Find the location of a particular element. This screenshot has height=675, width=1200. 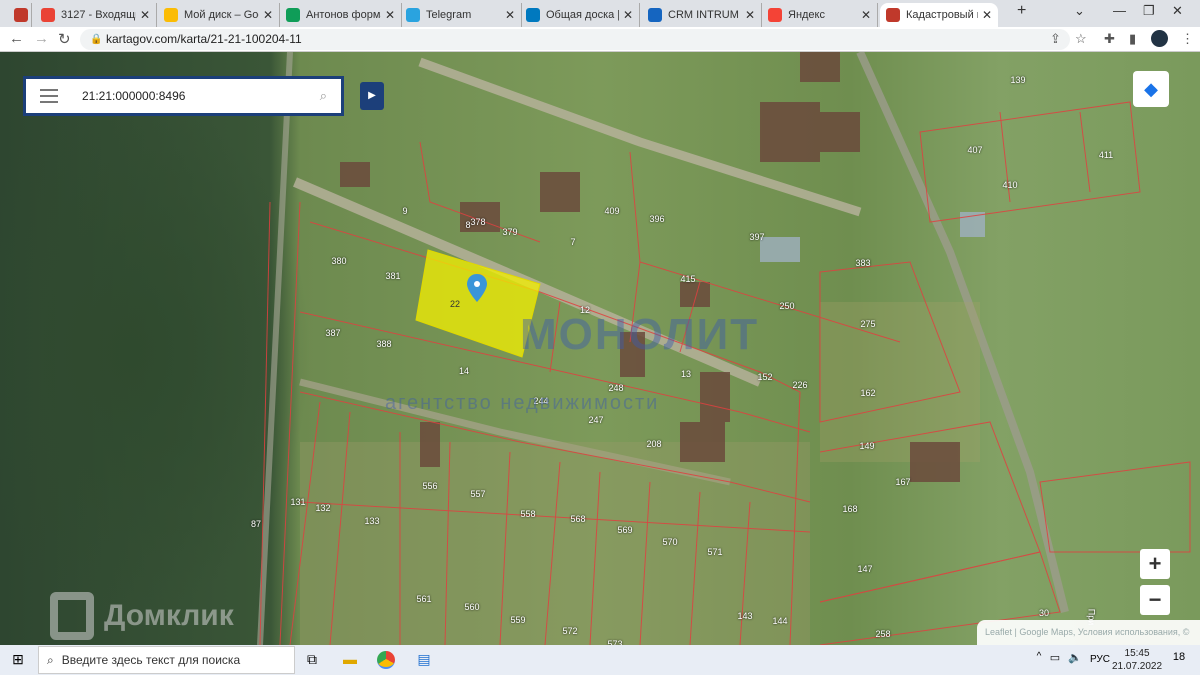

parcel-number-label: 149 is located at coordinates (867, 446).